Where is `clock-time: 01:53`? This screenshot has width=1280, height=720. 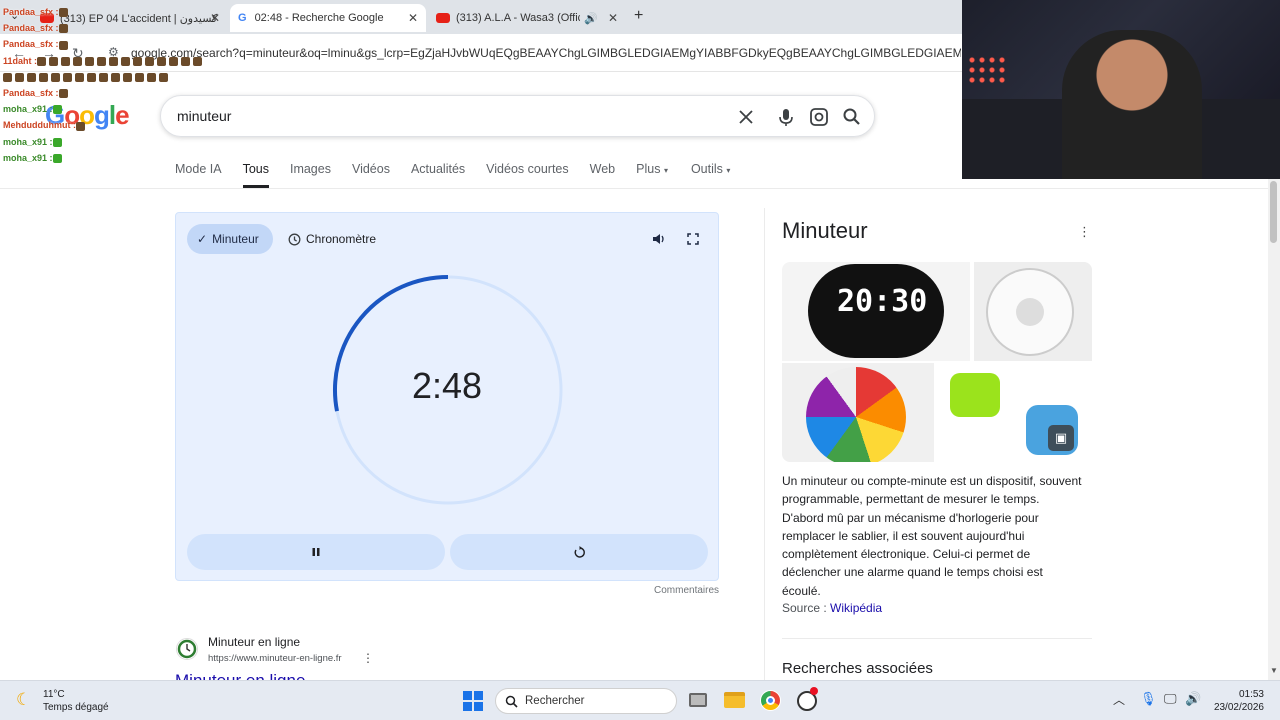 clock-time: 01:53 is located at coordinates (1246, 694).